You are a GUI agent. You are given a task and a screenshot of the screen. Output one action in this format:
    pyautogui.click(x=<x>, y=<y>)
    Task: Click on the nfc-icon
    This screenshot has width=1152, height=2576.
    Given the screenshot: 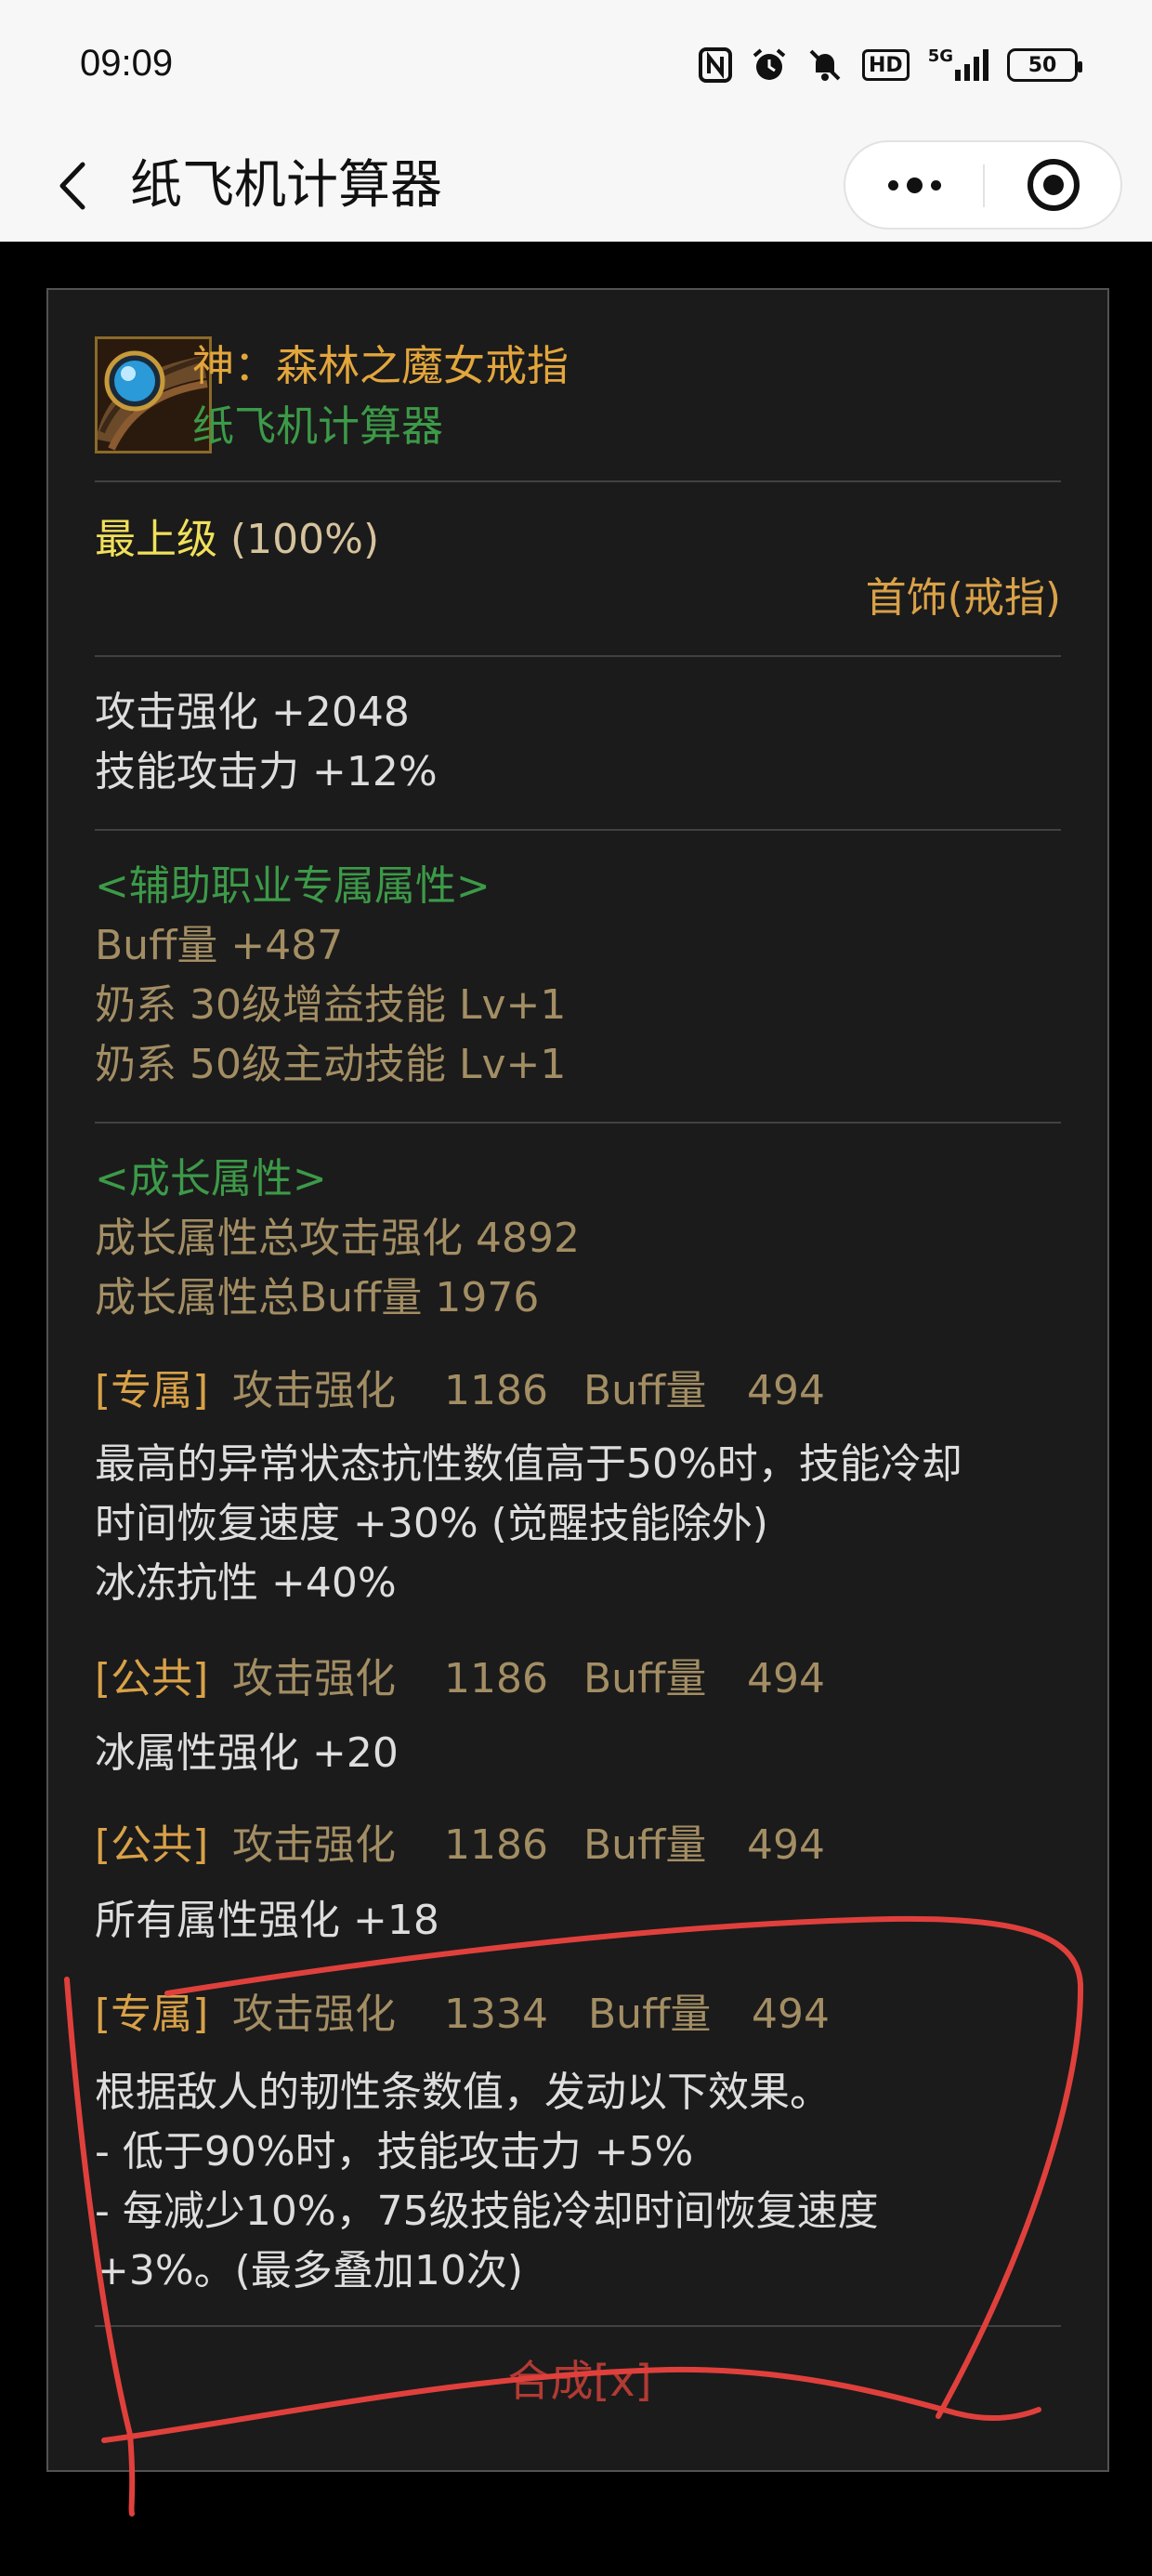 What is the action you would take?
    pyautogui.click(x=715, y=65)
    